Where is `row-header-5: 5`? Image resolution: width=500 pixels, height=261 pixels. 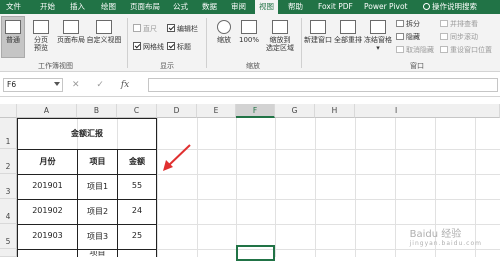 row-header-5: 5 is located at coordinates (8, 236).